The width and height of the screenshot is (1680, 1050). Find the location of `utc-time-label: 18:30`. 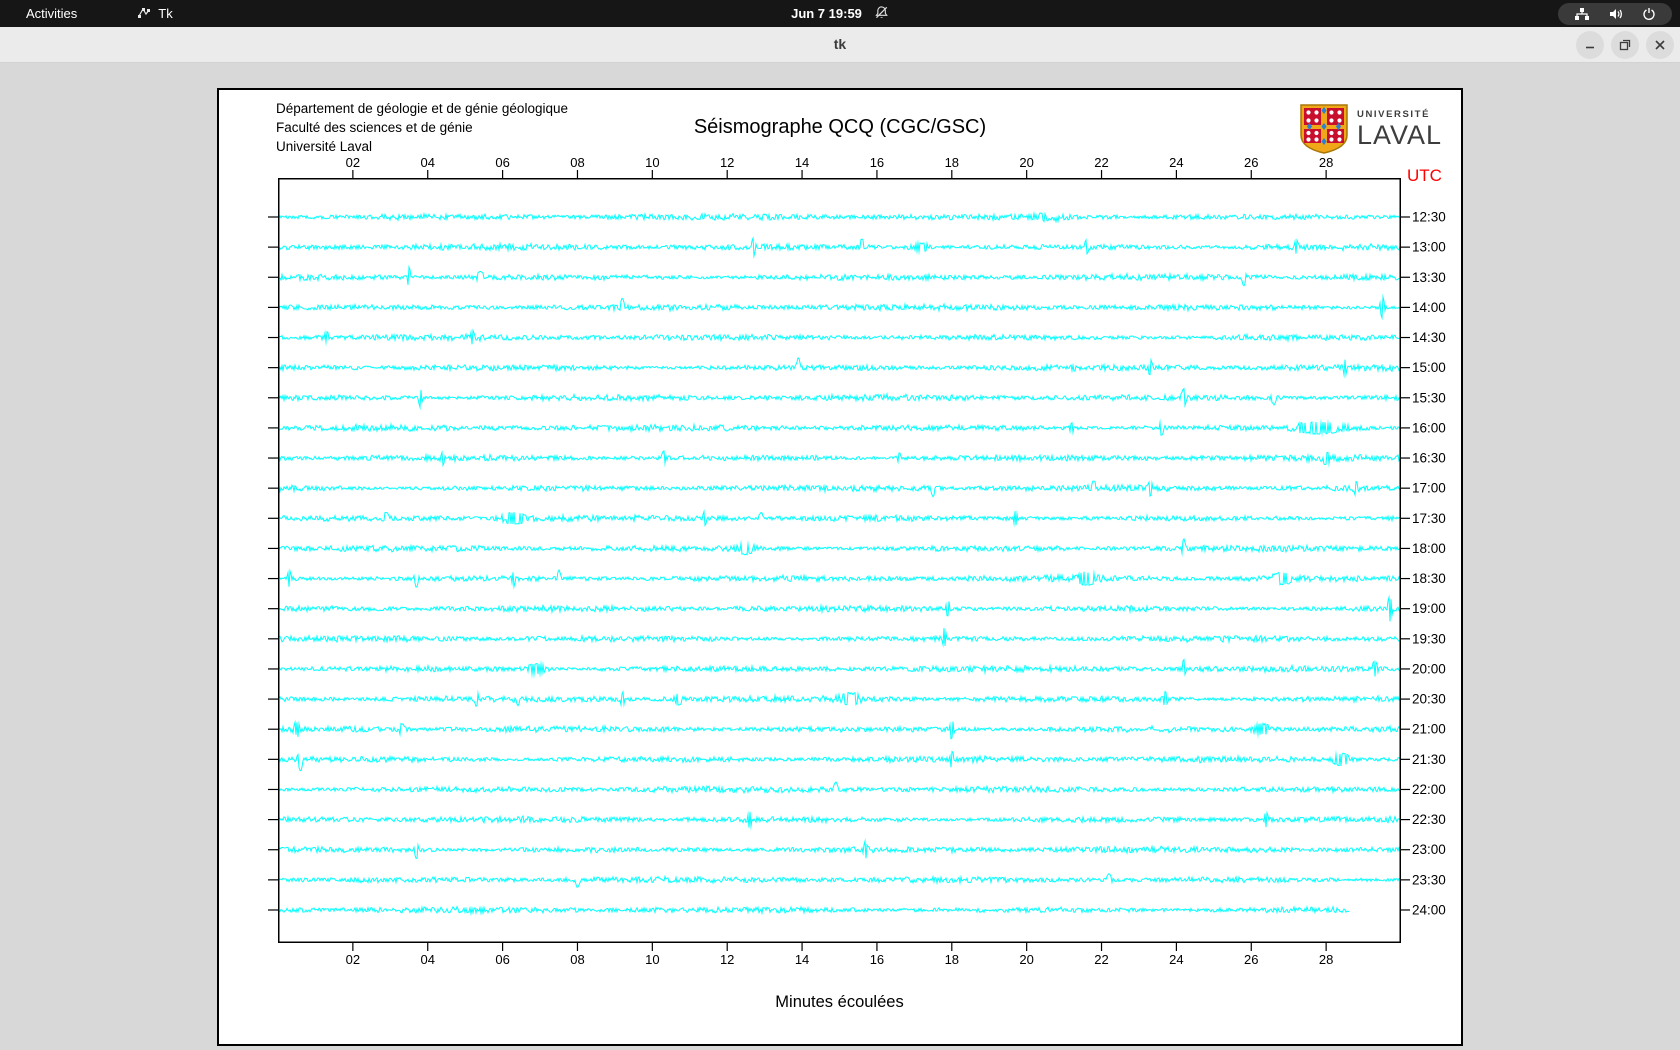

utc-time-label: 18:30 is located at coordinates (1429, 578).